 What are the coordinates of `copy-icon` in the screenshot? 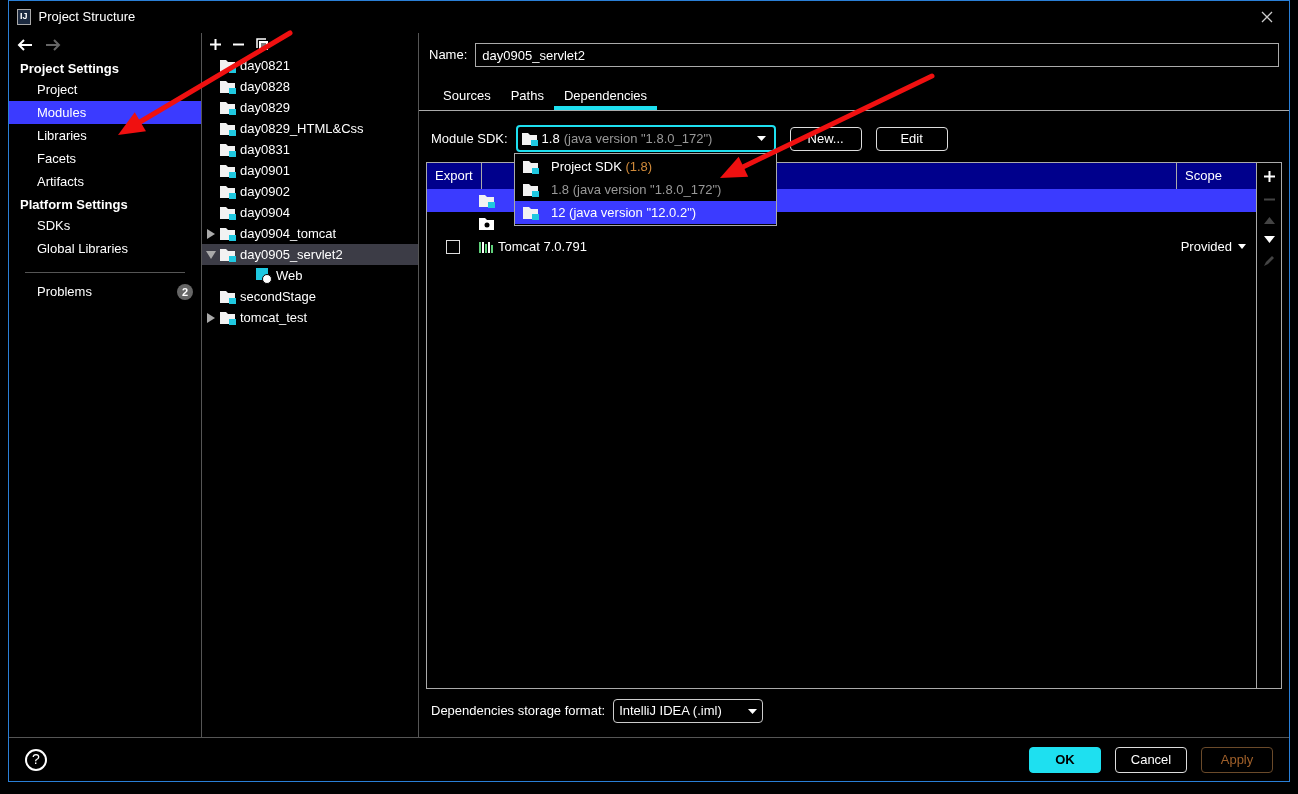 It's located at (262, 44).